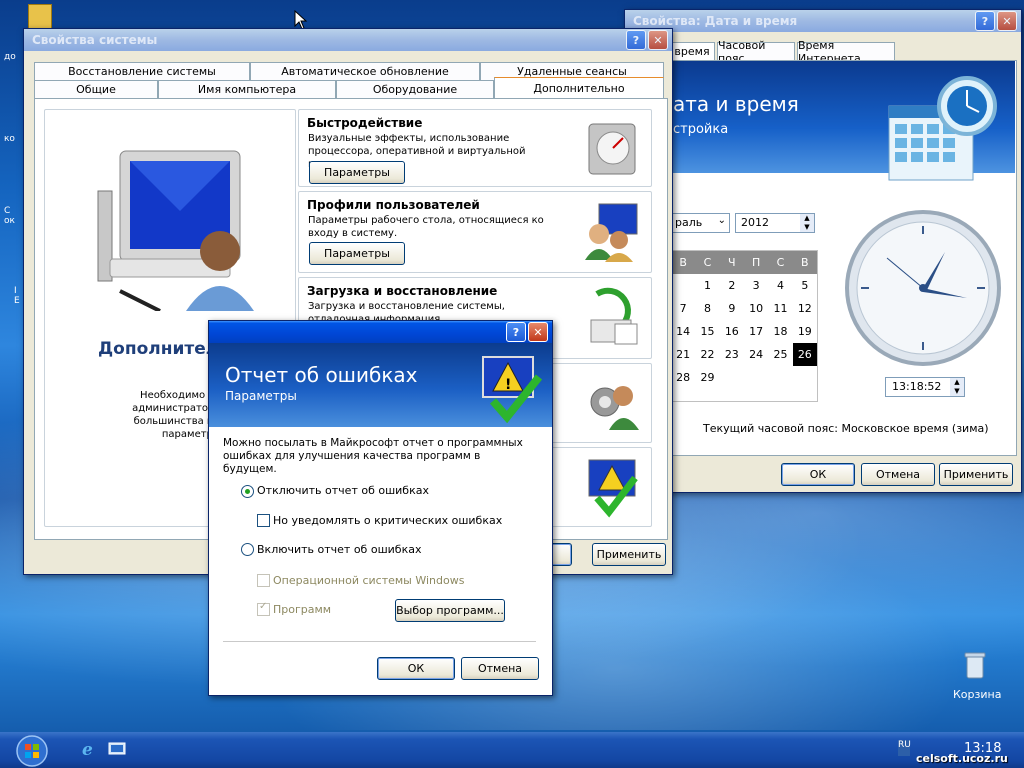 The width and height of the screenshot is (1024, 768). I want to click on watermark-text: celsoft.ucoz.ru, so click(962, 758).